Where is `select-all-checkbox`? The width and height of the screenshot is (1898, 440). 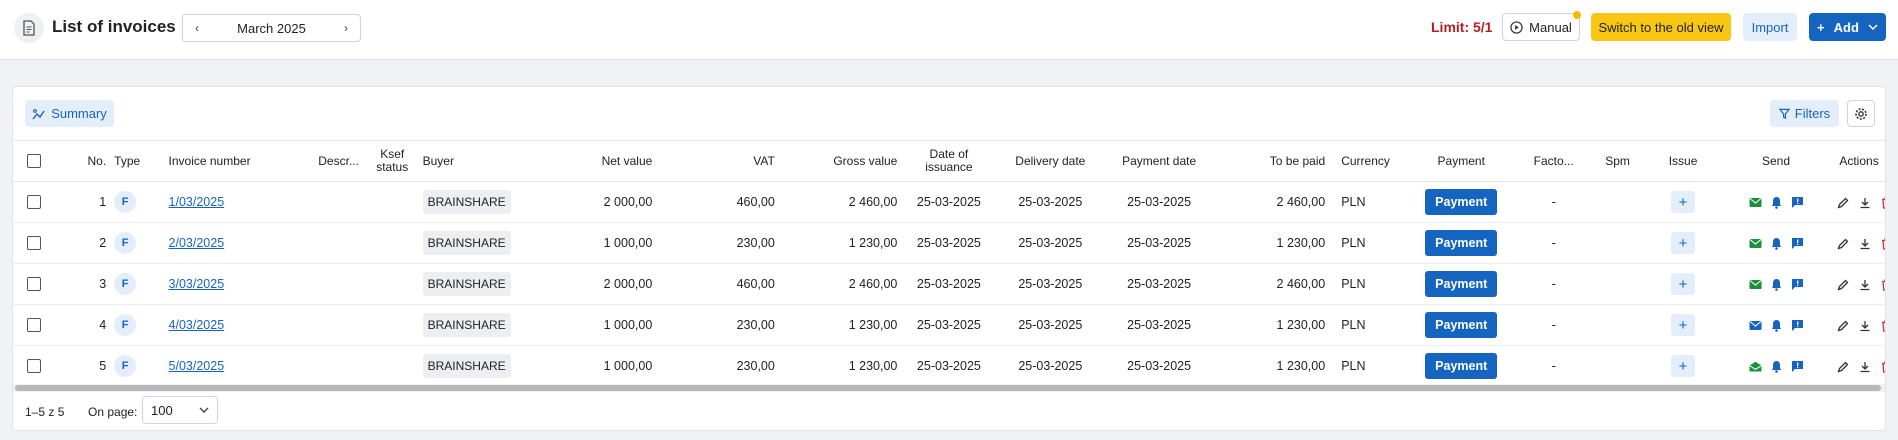 select-all-checkbox is located at coordinates (34, 161).